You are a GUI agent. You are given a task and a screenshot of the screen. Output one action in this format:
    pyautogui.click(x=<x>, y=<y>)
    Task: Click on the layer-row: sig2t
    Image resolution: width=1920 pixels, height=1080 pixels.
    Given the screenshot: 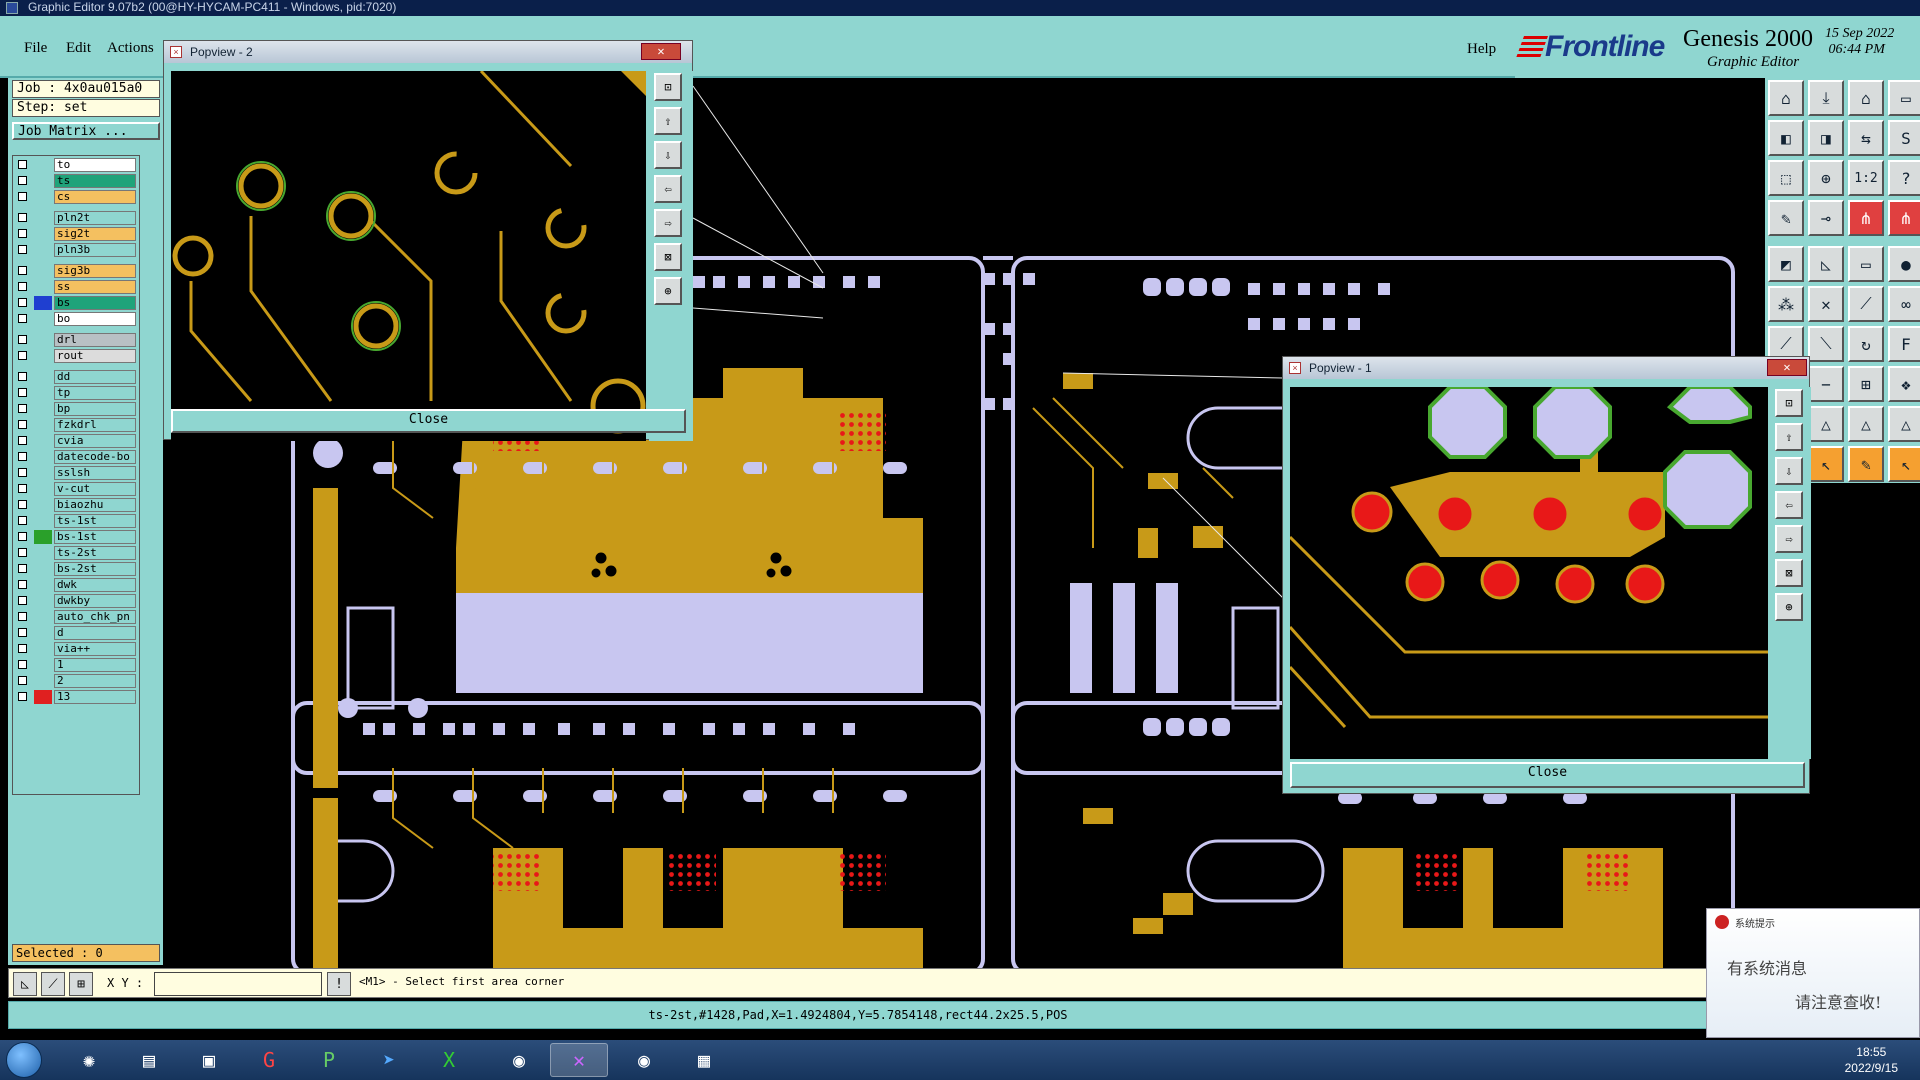 What is the action you would take?
    pyautogui.click(x=77, y=234)
    